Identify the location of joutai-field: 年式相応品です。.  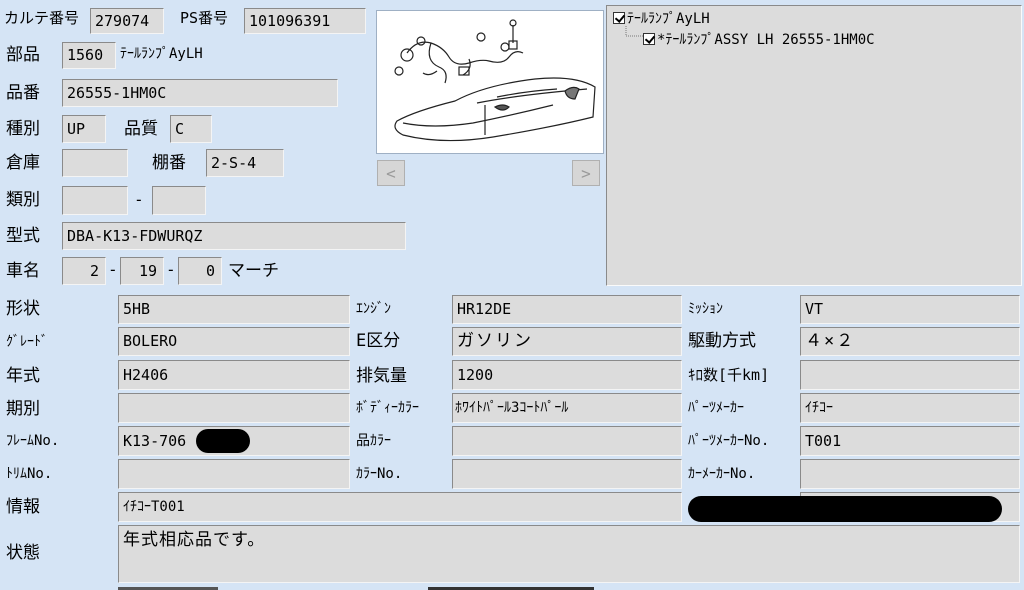
(569, 554).